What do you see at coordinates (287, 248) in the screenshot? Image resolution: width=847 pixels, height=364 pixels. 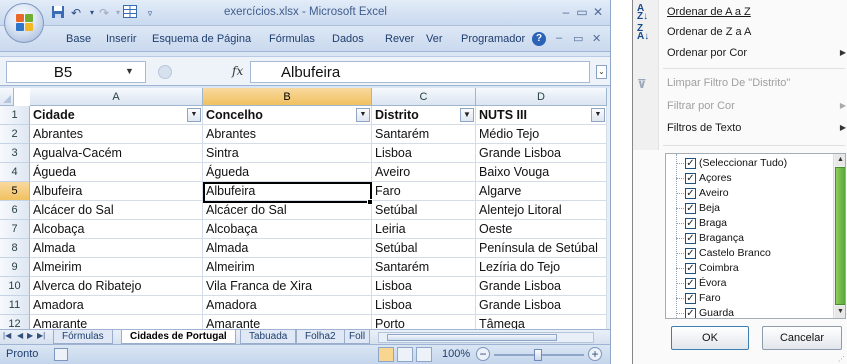 I see `table-cell: Almada` at bounding box center [287, 248].